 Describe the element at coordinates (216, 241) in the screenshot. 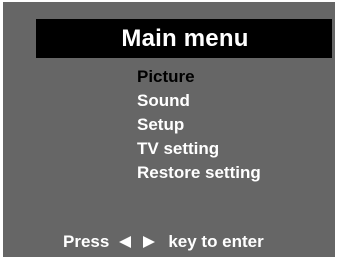

I see `hint-suffix: key to enter` at that location.